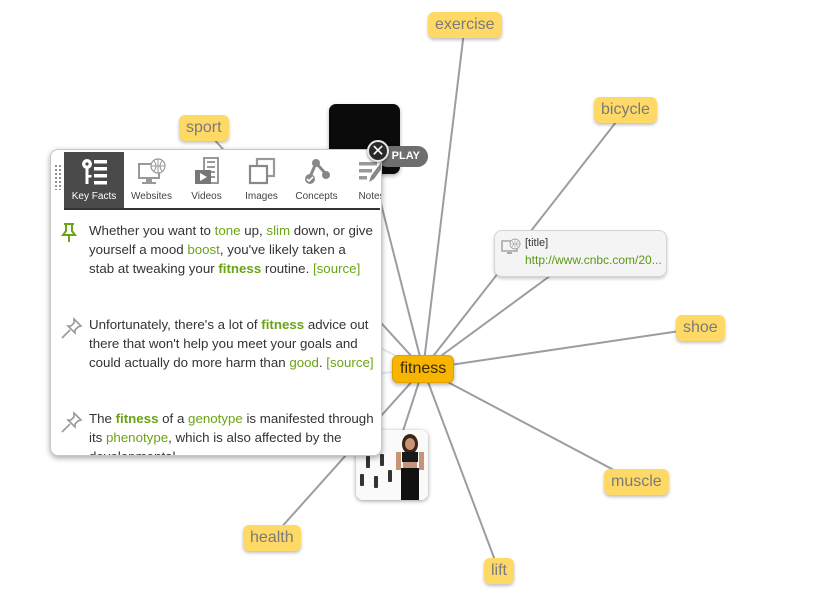 This screenshot has width=822, height=611. Describe the element at coordinates (465, 25) in the screenshot. I see `node-exercise: exercise` at that location.